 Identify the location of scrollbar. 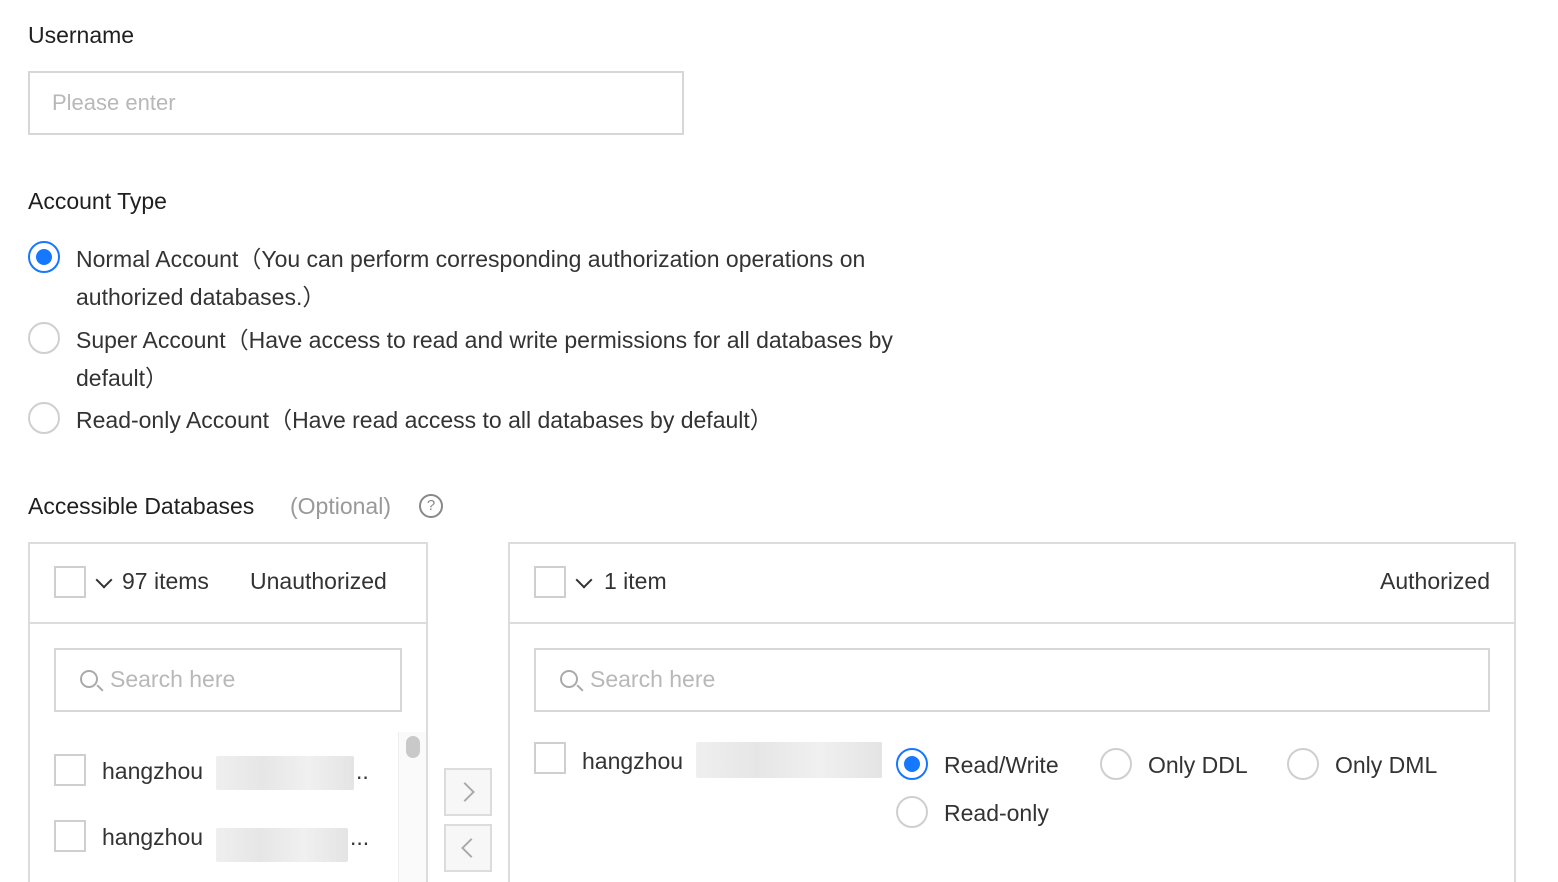
(412, 807).